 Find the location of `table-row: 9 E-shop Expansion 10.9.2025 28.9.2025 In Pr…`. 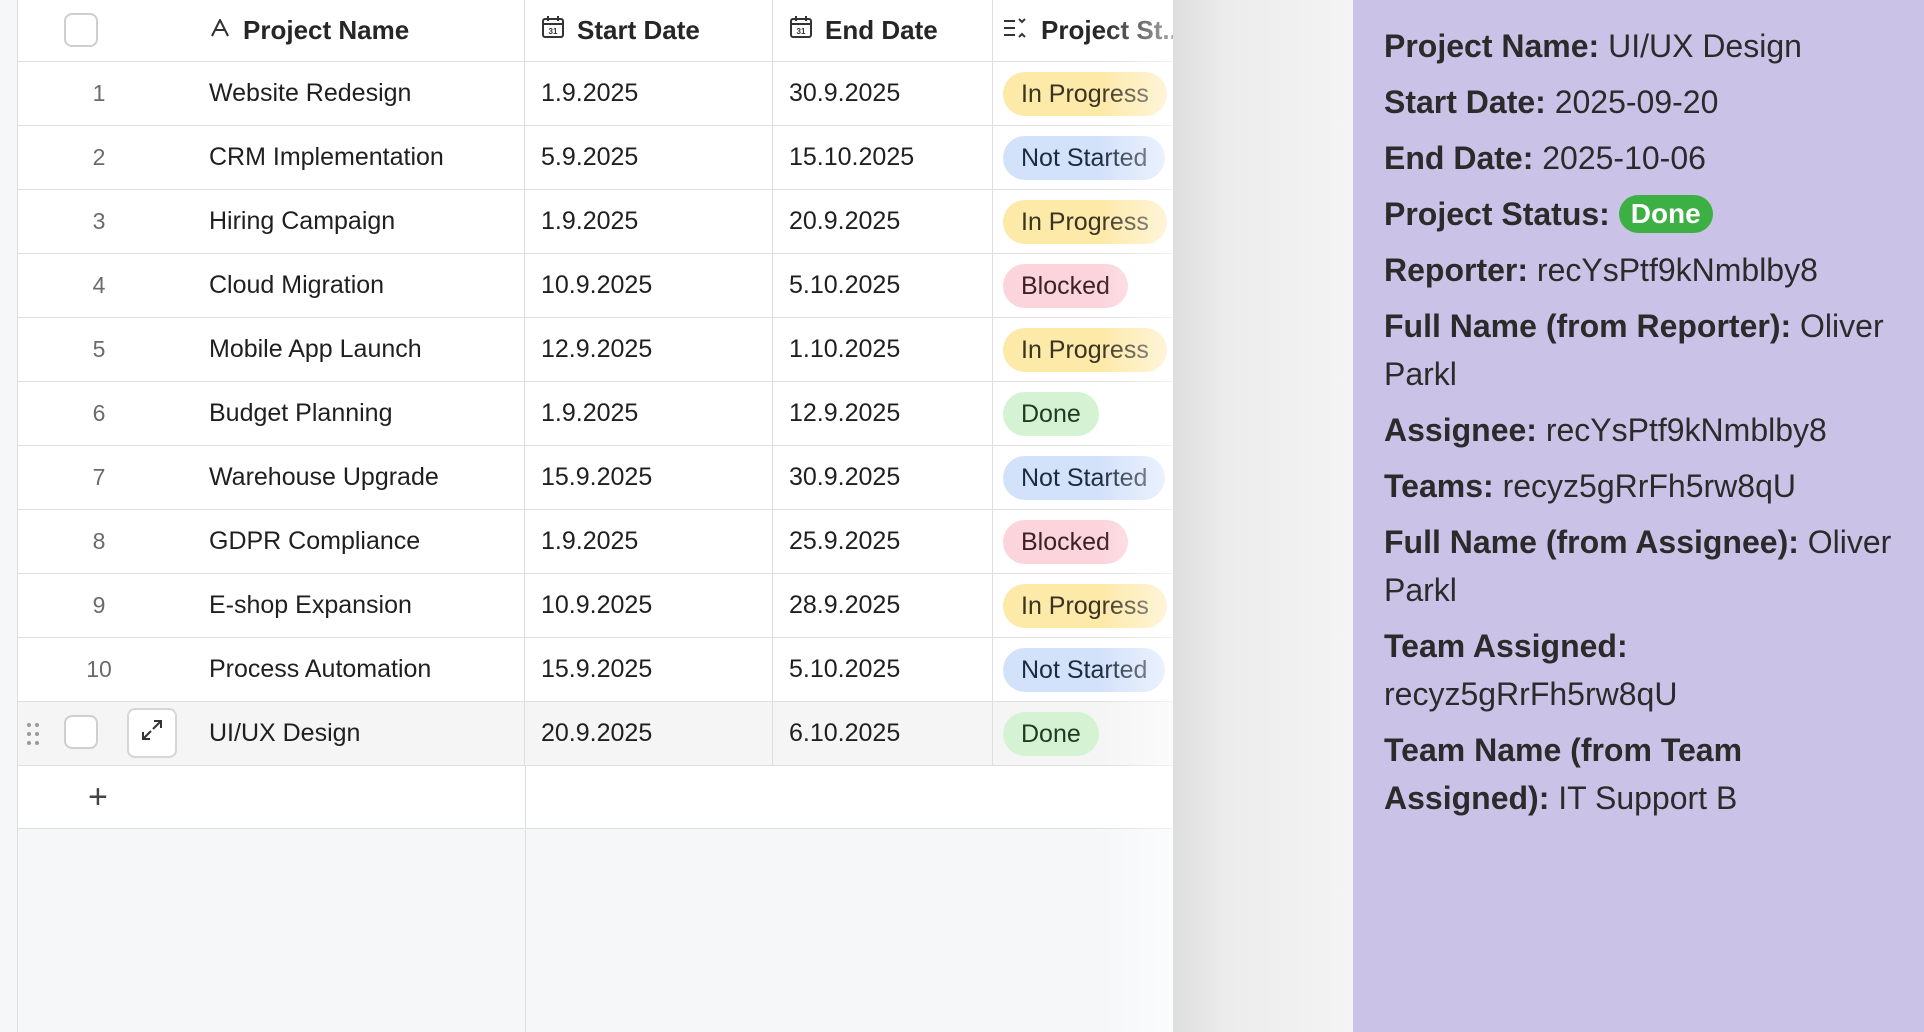

table-row: 9 E-shop Expansion 10.9.2025 28.9.2025 In Pr… is located at coordinates (595, 606).